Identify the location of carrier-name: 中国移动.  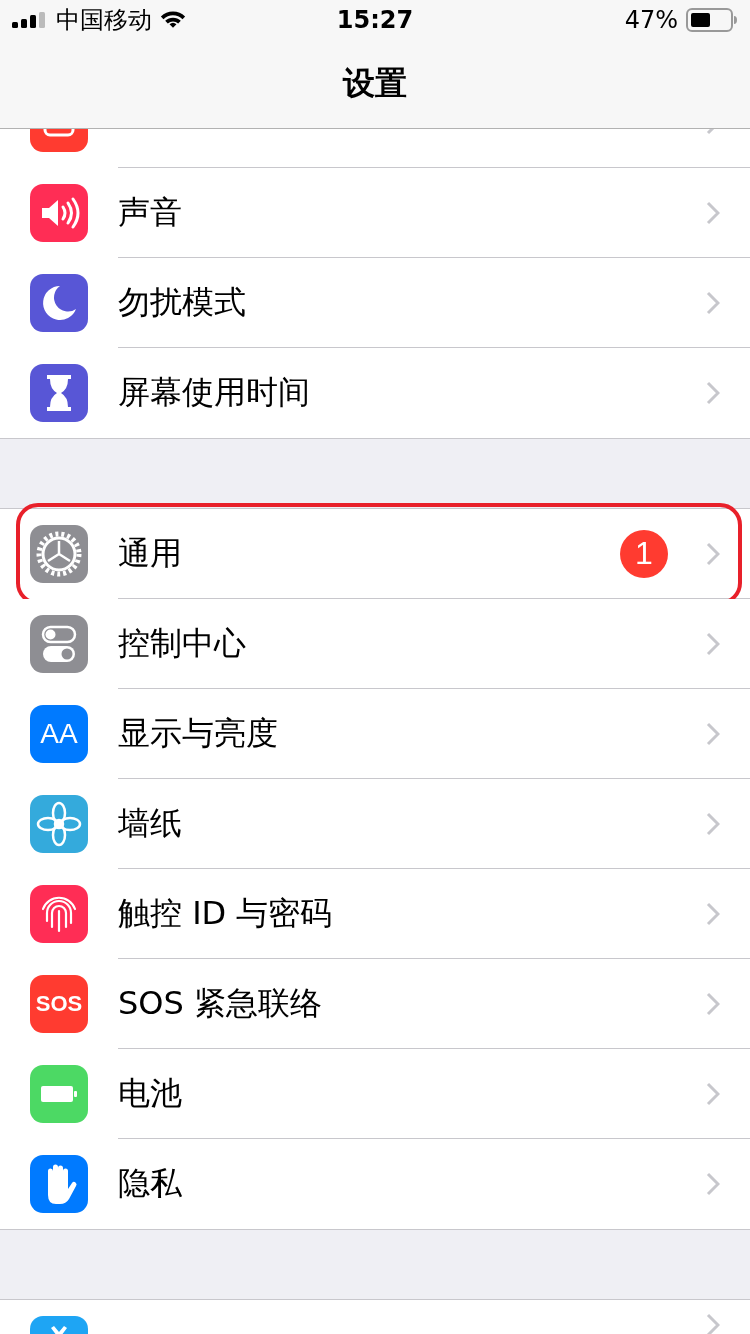
(104, 20).